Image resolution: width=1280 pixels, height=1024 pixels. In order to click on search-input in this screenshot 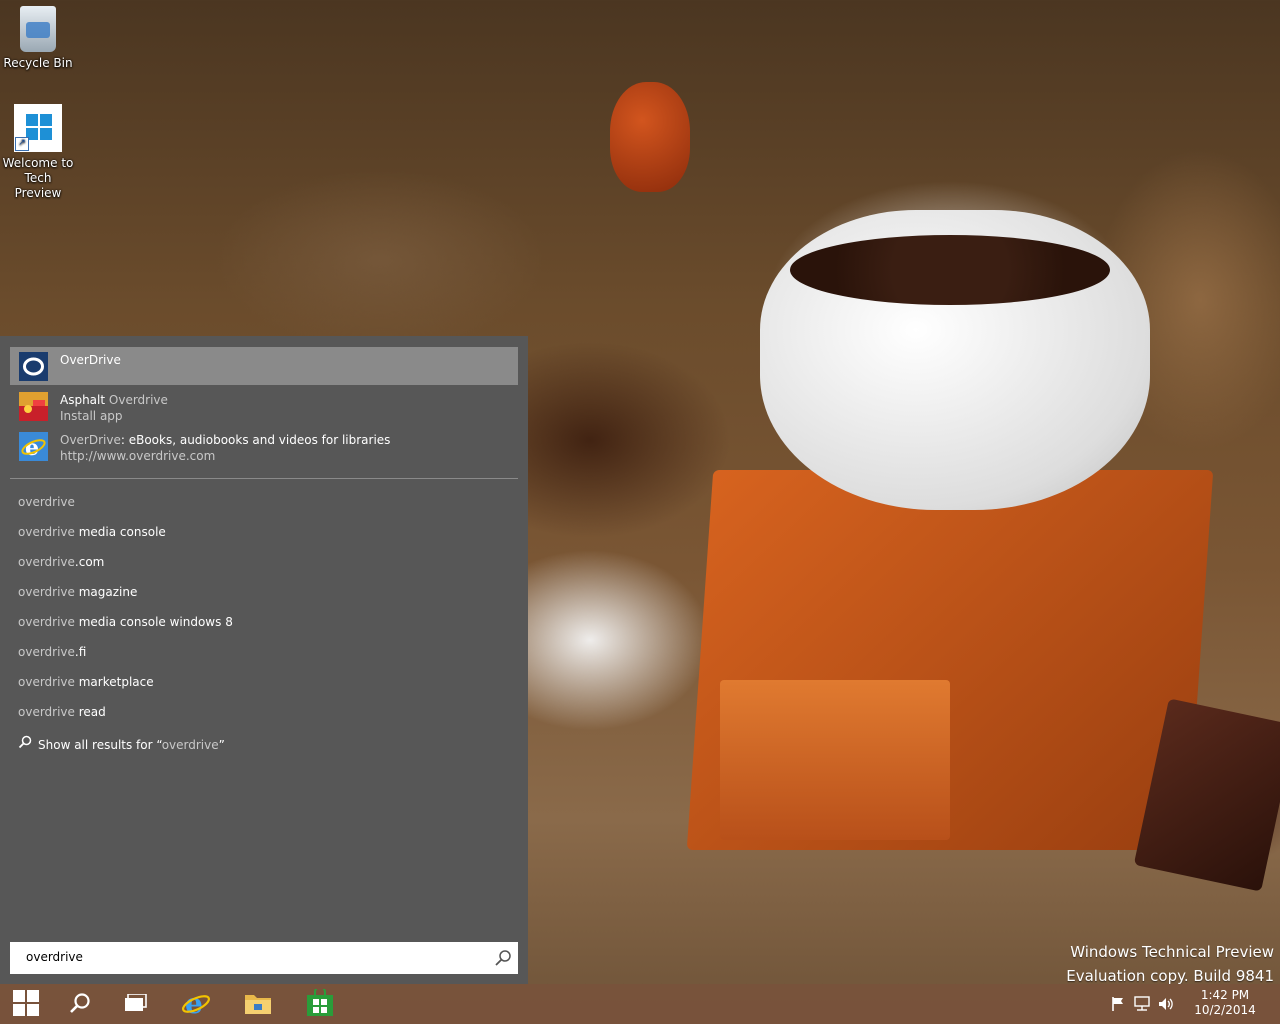, I will do `click(246, 957)`.